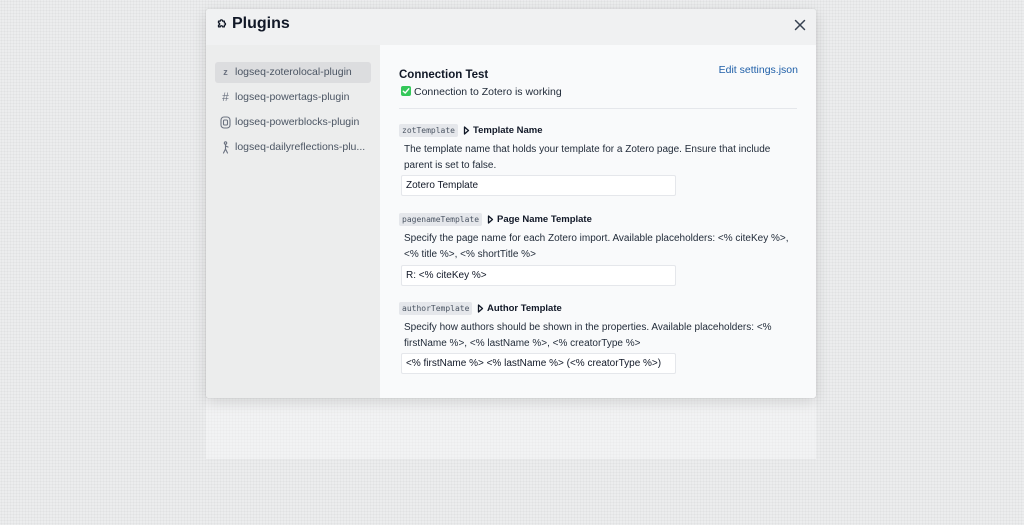 This screenshot has width=1024, height=525. I want to click on setting-key-badge: authorTemplate, so click(436, 308).